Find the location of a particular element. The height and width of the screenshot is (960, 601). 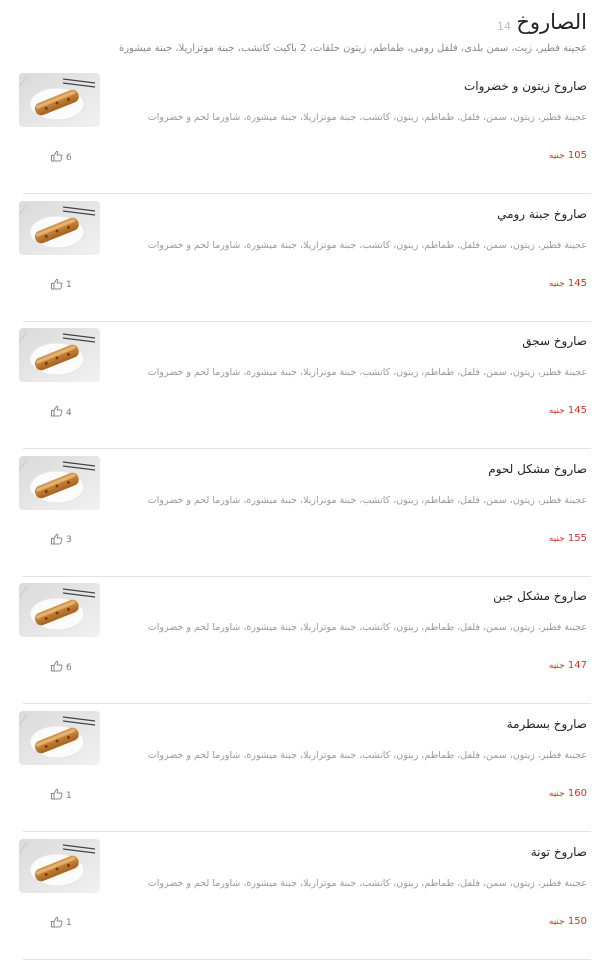

item-name: صاروخ جبنة رومي is located at coordinates (542, 214).